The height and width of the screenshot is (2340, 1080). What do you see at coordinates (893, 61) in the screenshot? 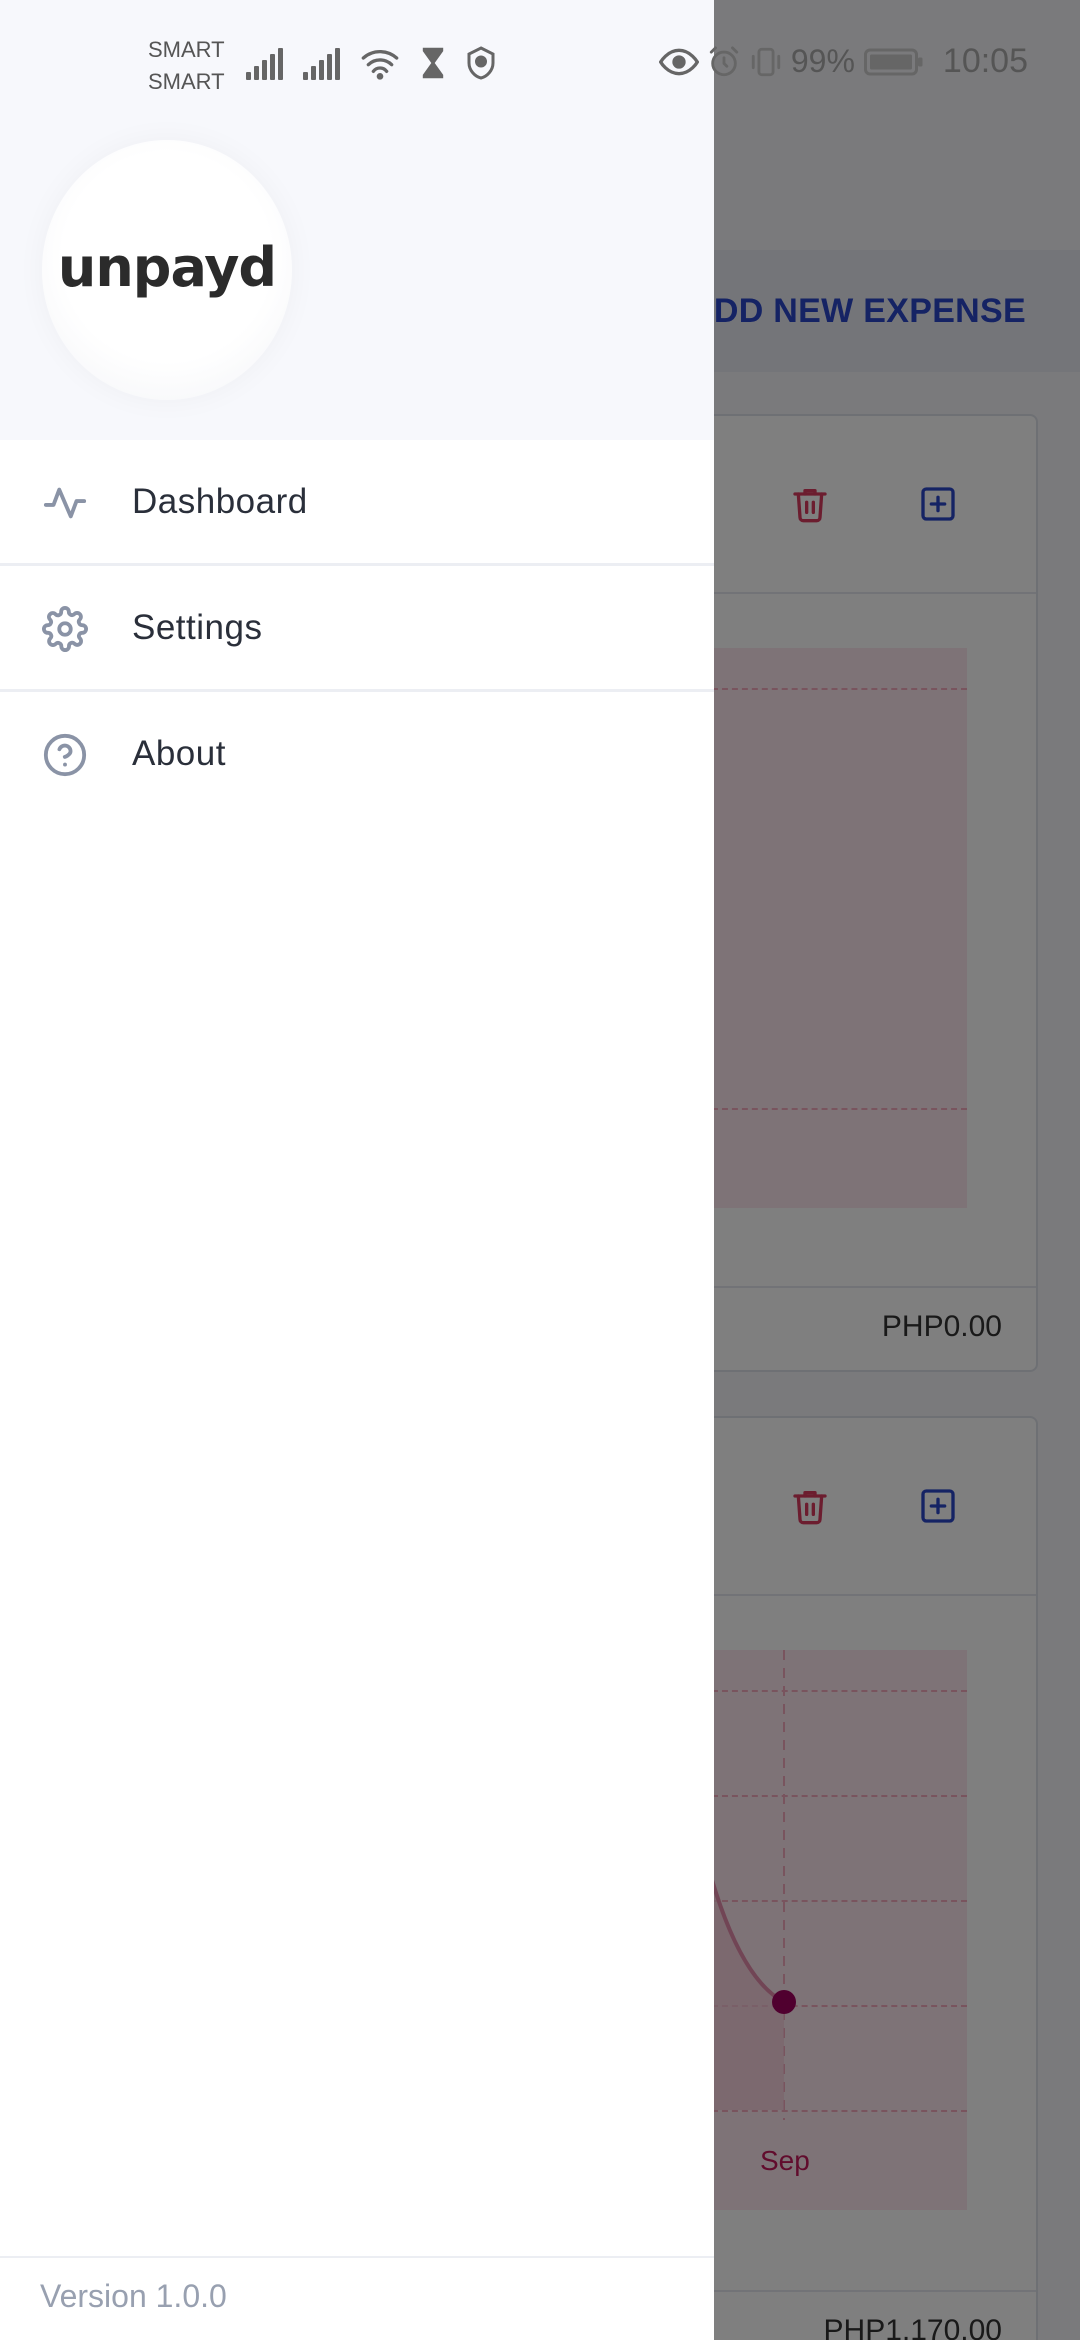
I see `battery-icon` at bounding box center [893, 61].